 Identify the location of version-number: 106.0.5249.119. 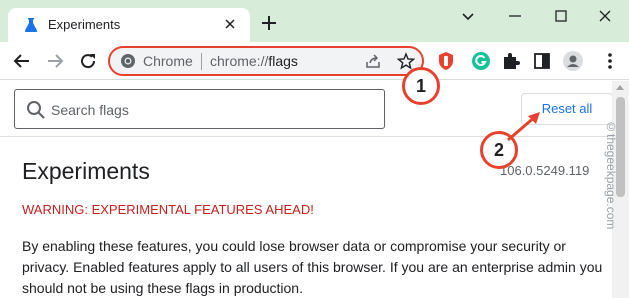
(545, 170).